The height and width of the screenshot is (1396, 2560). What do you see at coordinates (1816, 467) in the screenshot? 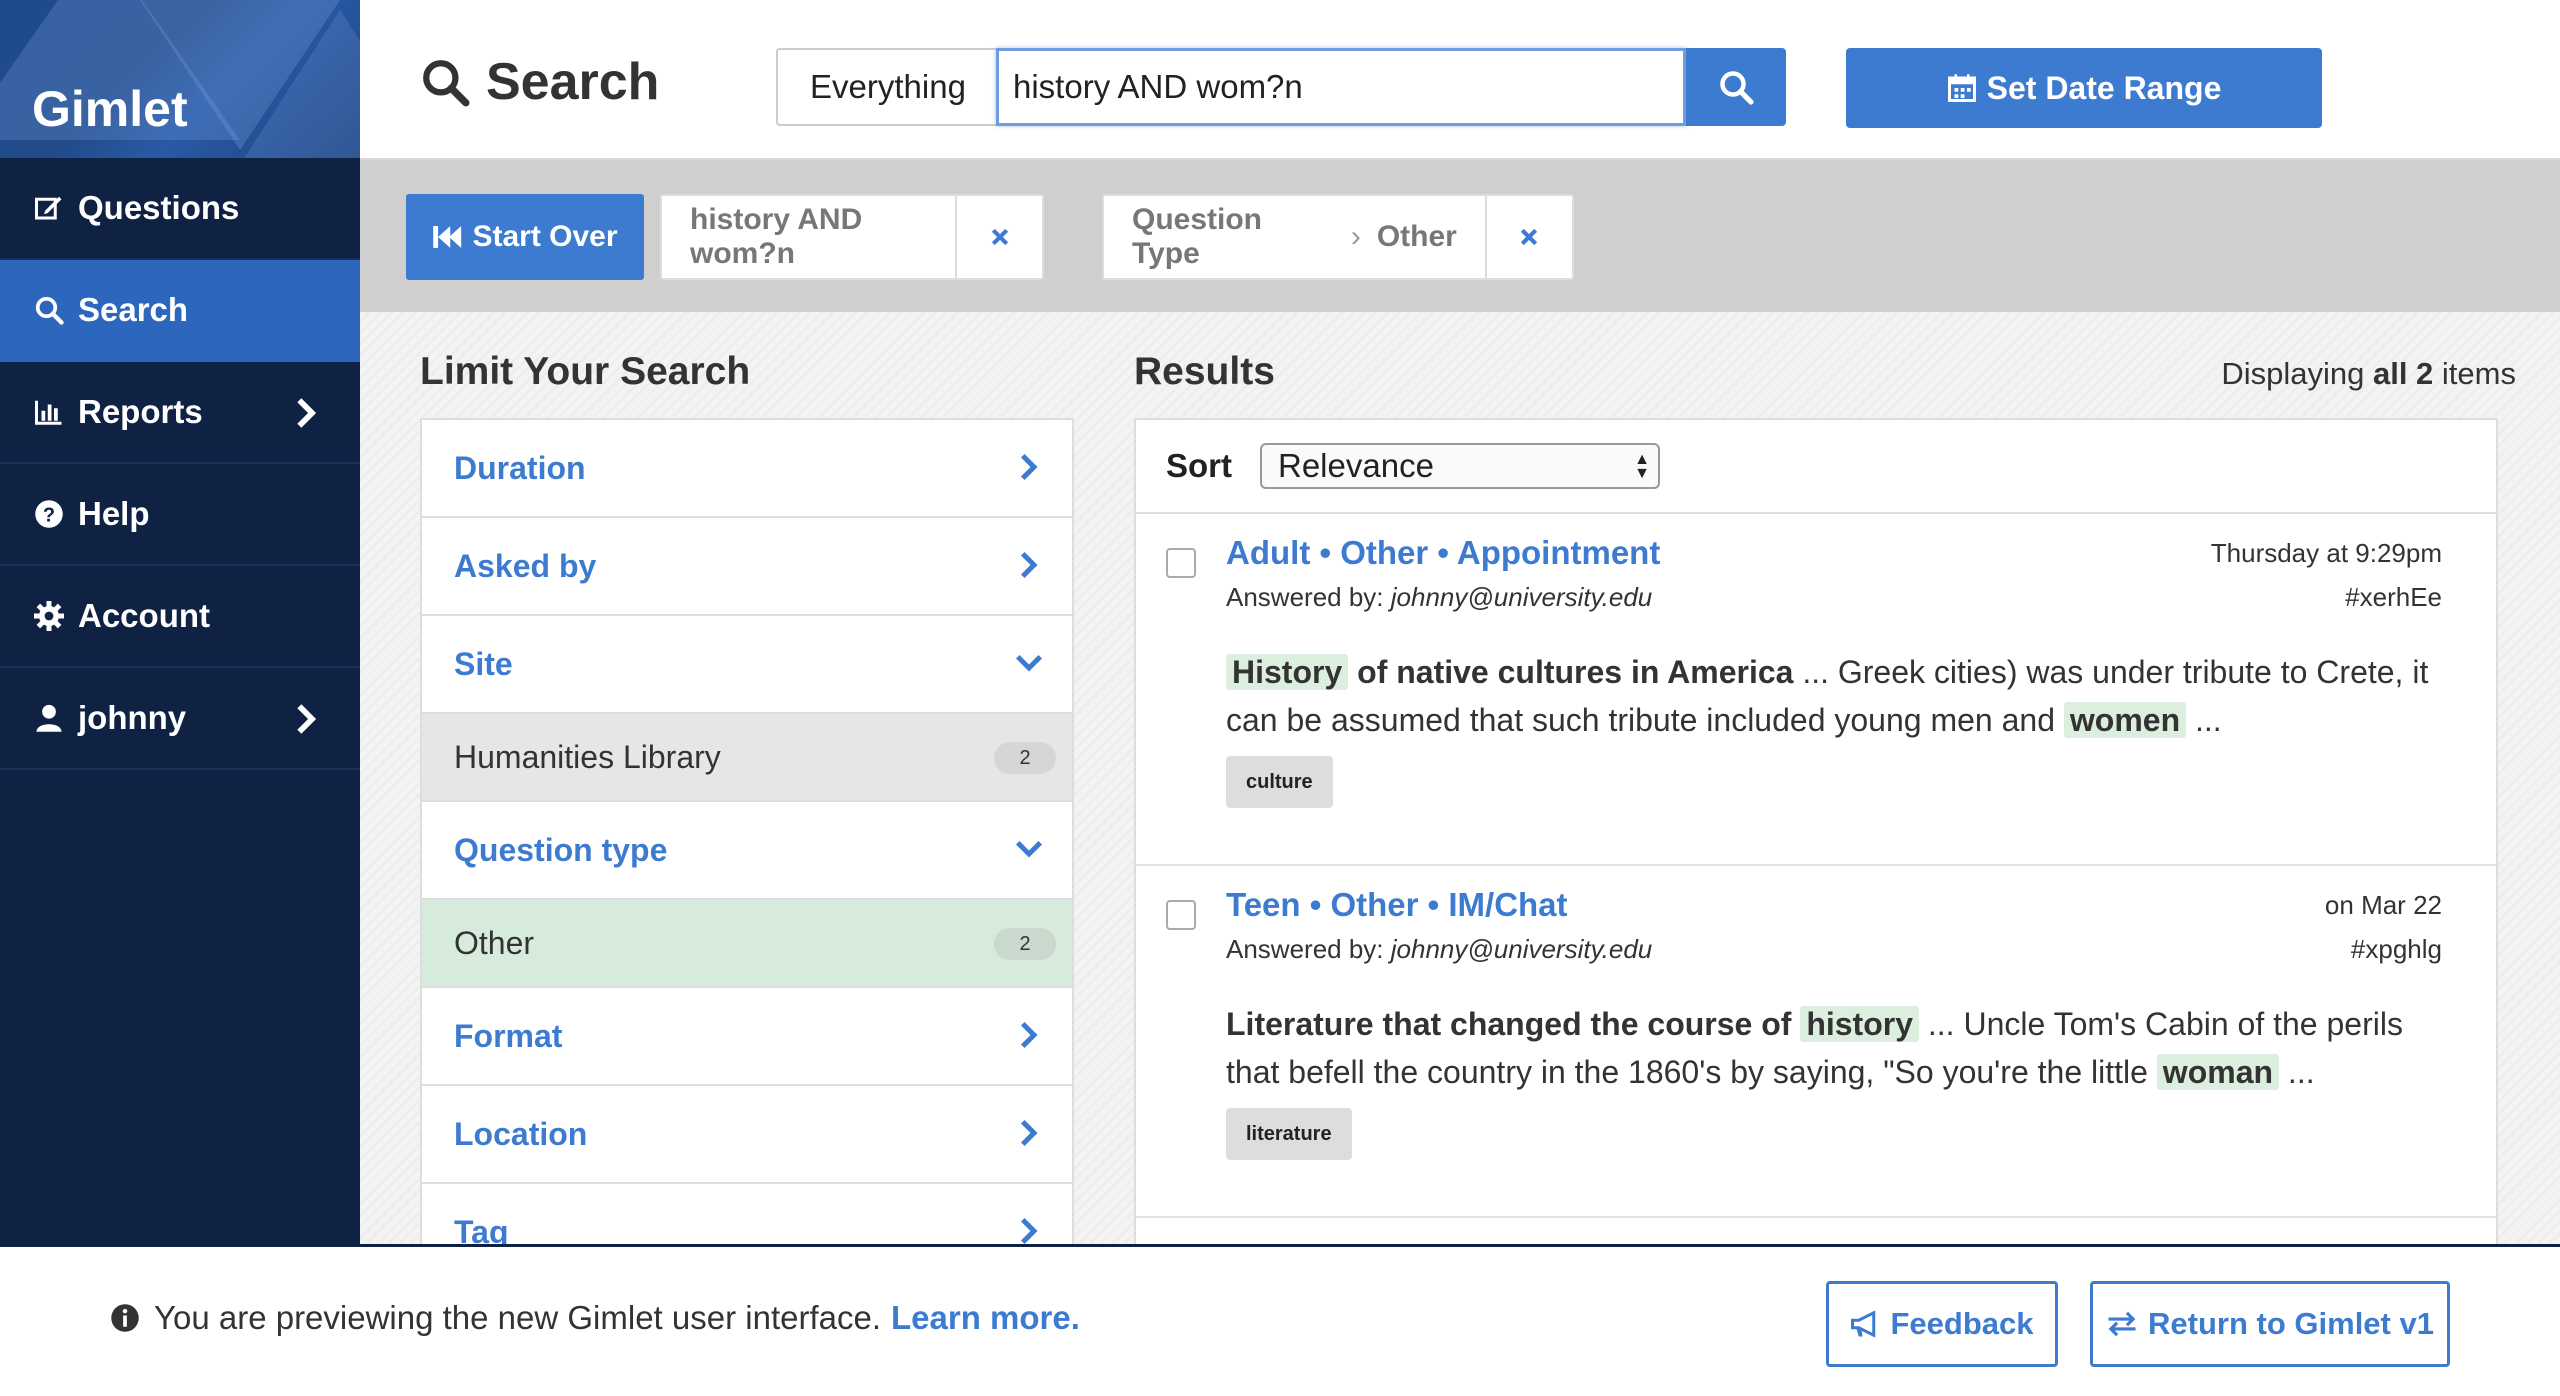
I see `sort-bar: Sort Relevance ▲ ▼` at bounding box center [1816, 467].